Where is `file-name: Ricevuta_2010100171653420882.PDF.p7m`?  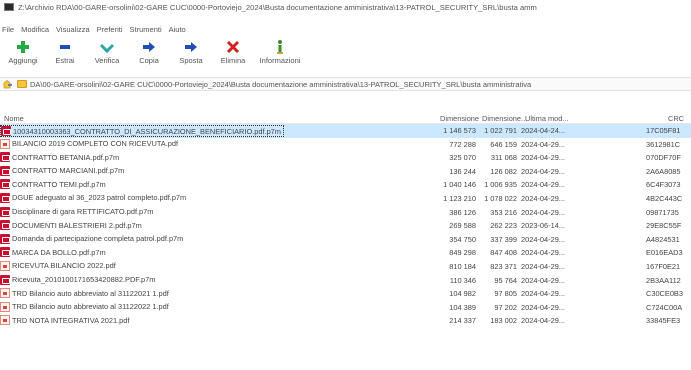 file-name: Ricevuta_2010100171653420882.PDF.p7m is located at coordinates (84, 280).